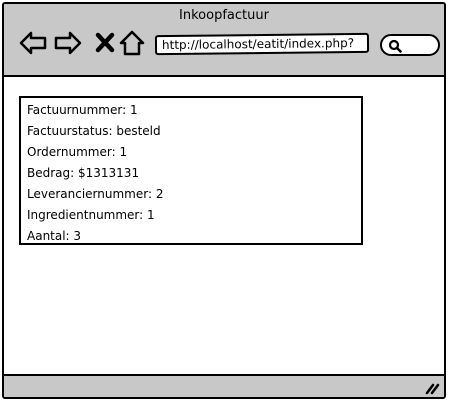 Image resolution: width=450 pixels, height=403 pixels. What do you see at coordinates (54, 236) in the screenshot?
I see `quantity-text: Aantal: 3` at bounding box center [54, 236].